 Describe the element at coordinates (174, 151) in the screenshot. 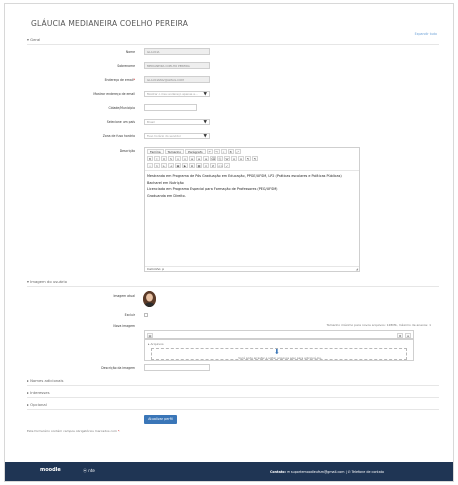

I see `font-size-select: Tamanho` at that location.